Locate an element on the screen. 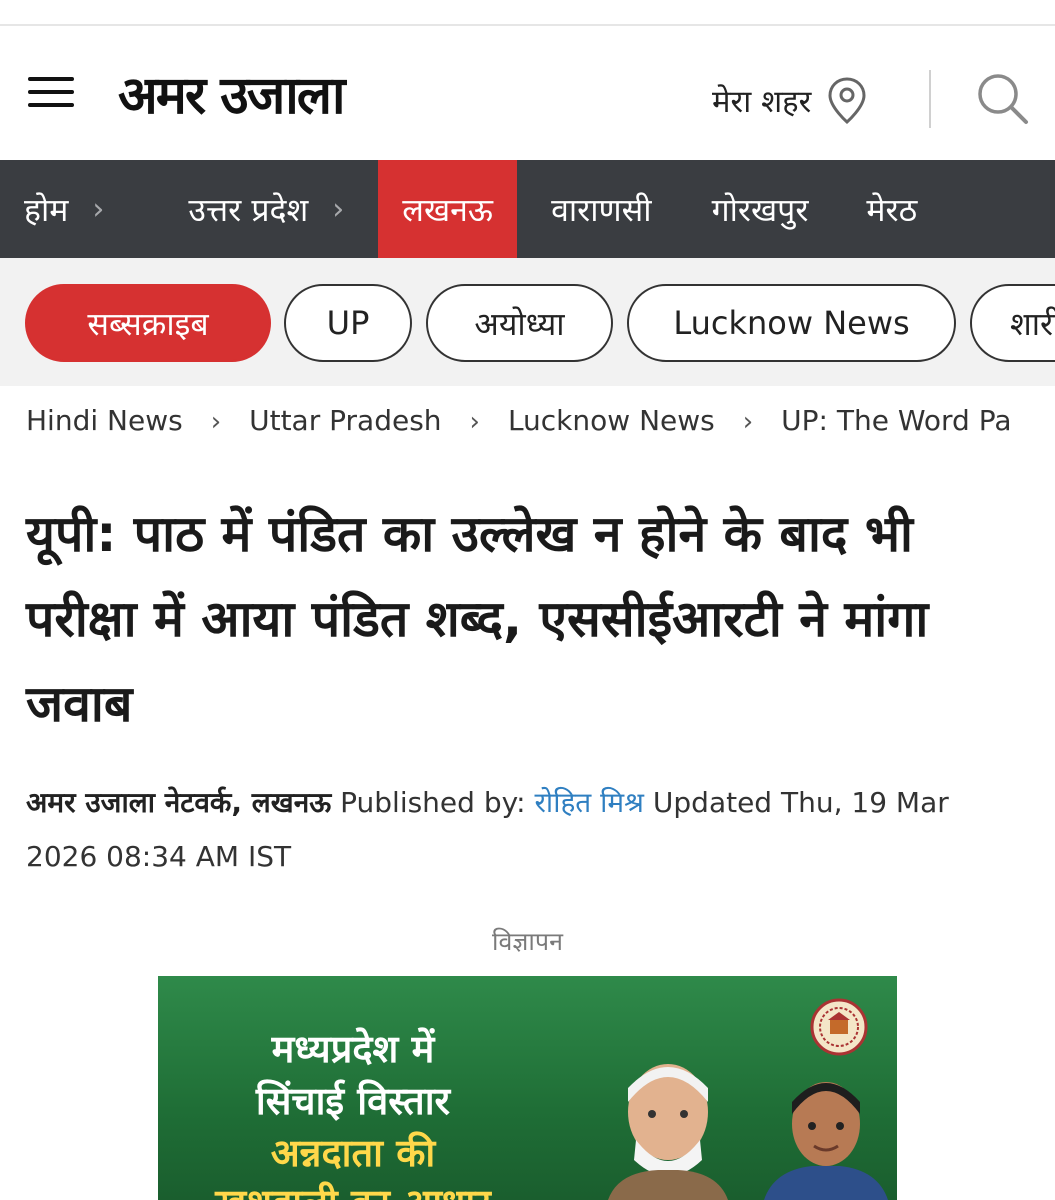 The width and height of the screenshot is (1055, 1200). nav-item-gorakhpur: गोरखपुर is located at coordinates (752, 209).